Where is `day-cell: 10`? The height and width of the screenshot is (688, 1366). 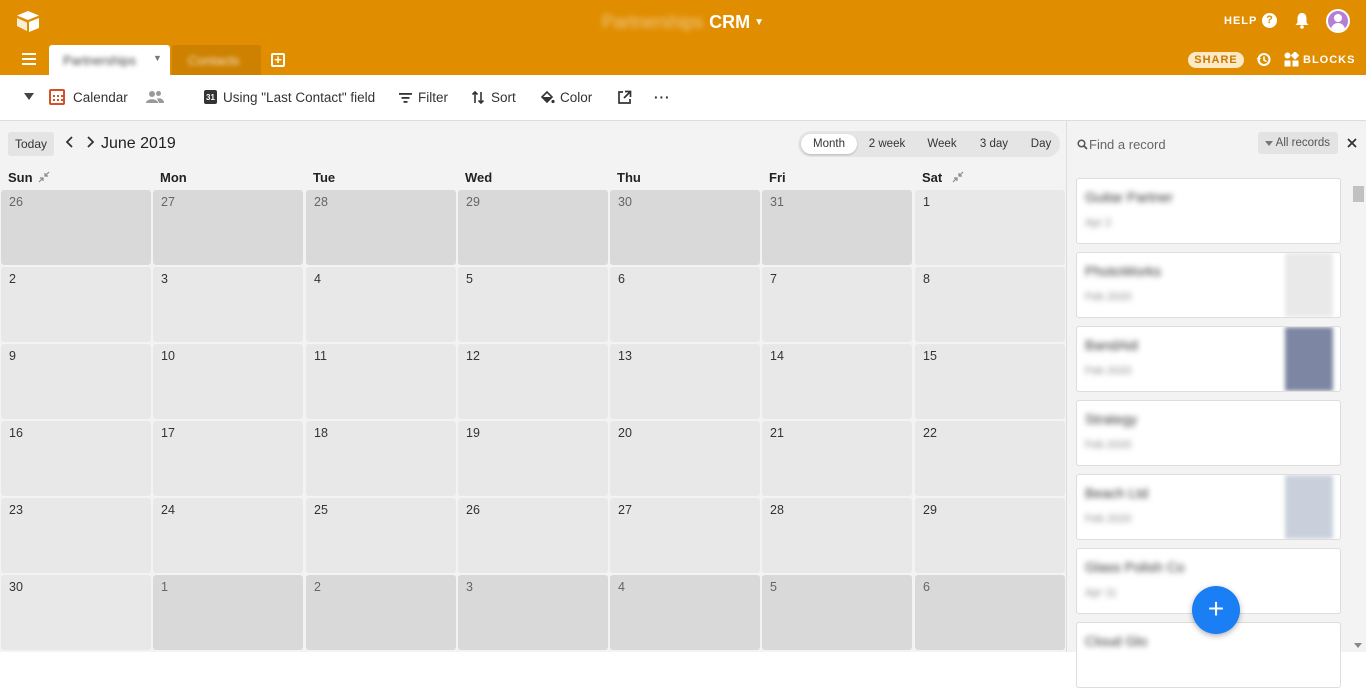
day-cell: 10 is located at coordinates (228, 381).